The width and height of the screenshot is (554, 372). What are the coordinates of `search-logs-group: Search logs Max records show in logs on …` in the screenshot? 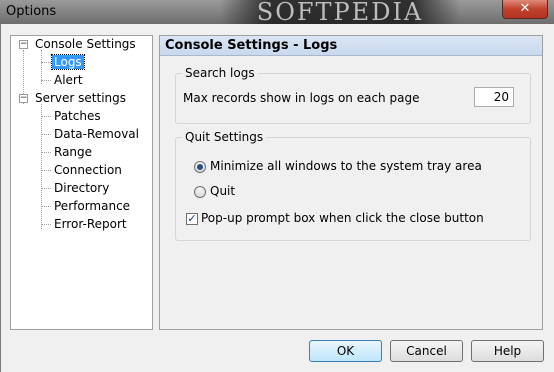 It's located at (353, 95).